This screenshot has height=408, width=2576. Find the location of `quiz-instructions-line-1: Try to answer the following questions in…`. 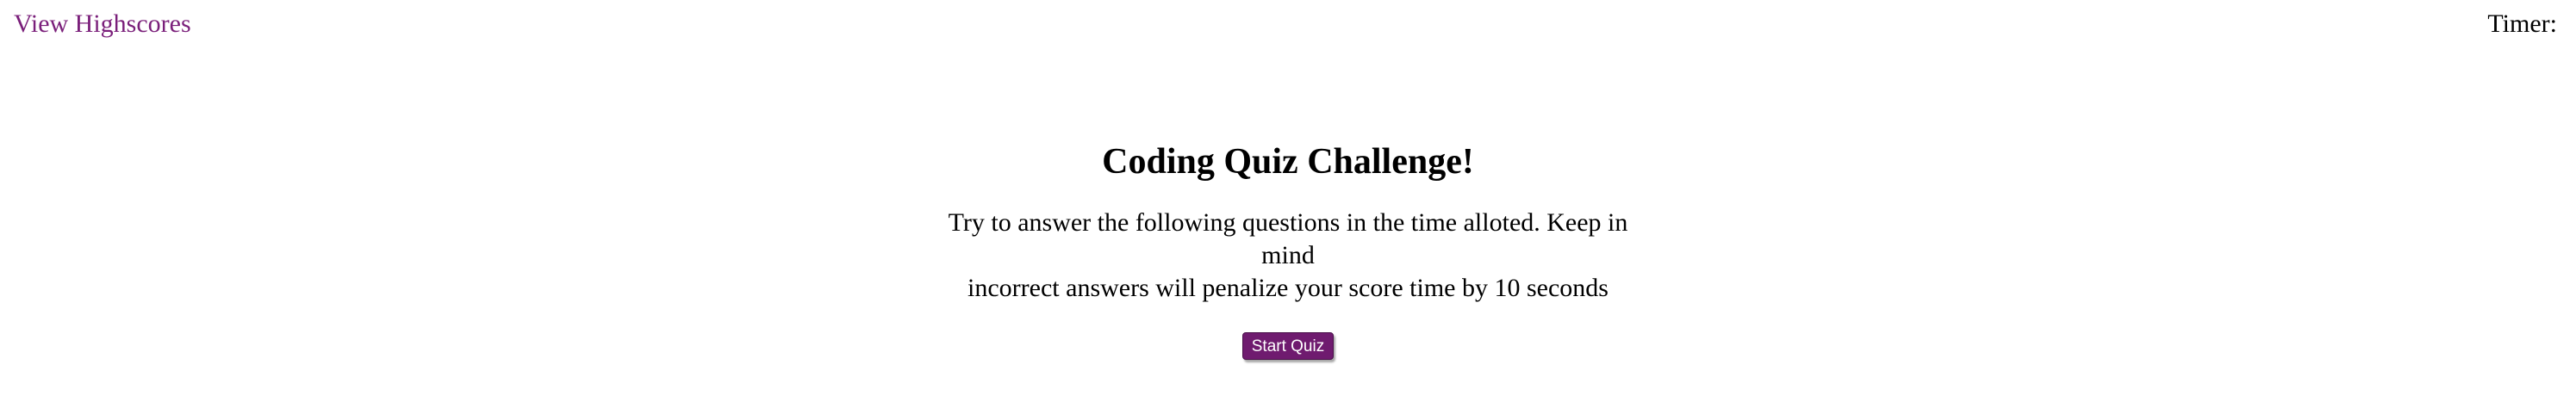

quiz-instructions-line-1: Try to answer the following questions in… is located at coordinates (1288, 239).